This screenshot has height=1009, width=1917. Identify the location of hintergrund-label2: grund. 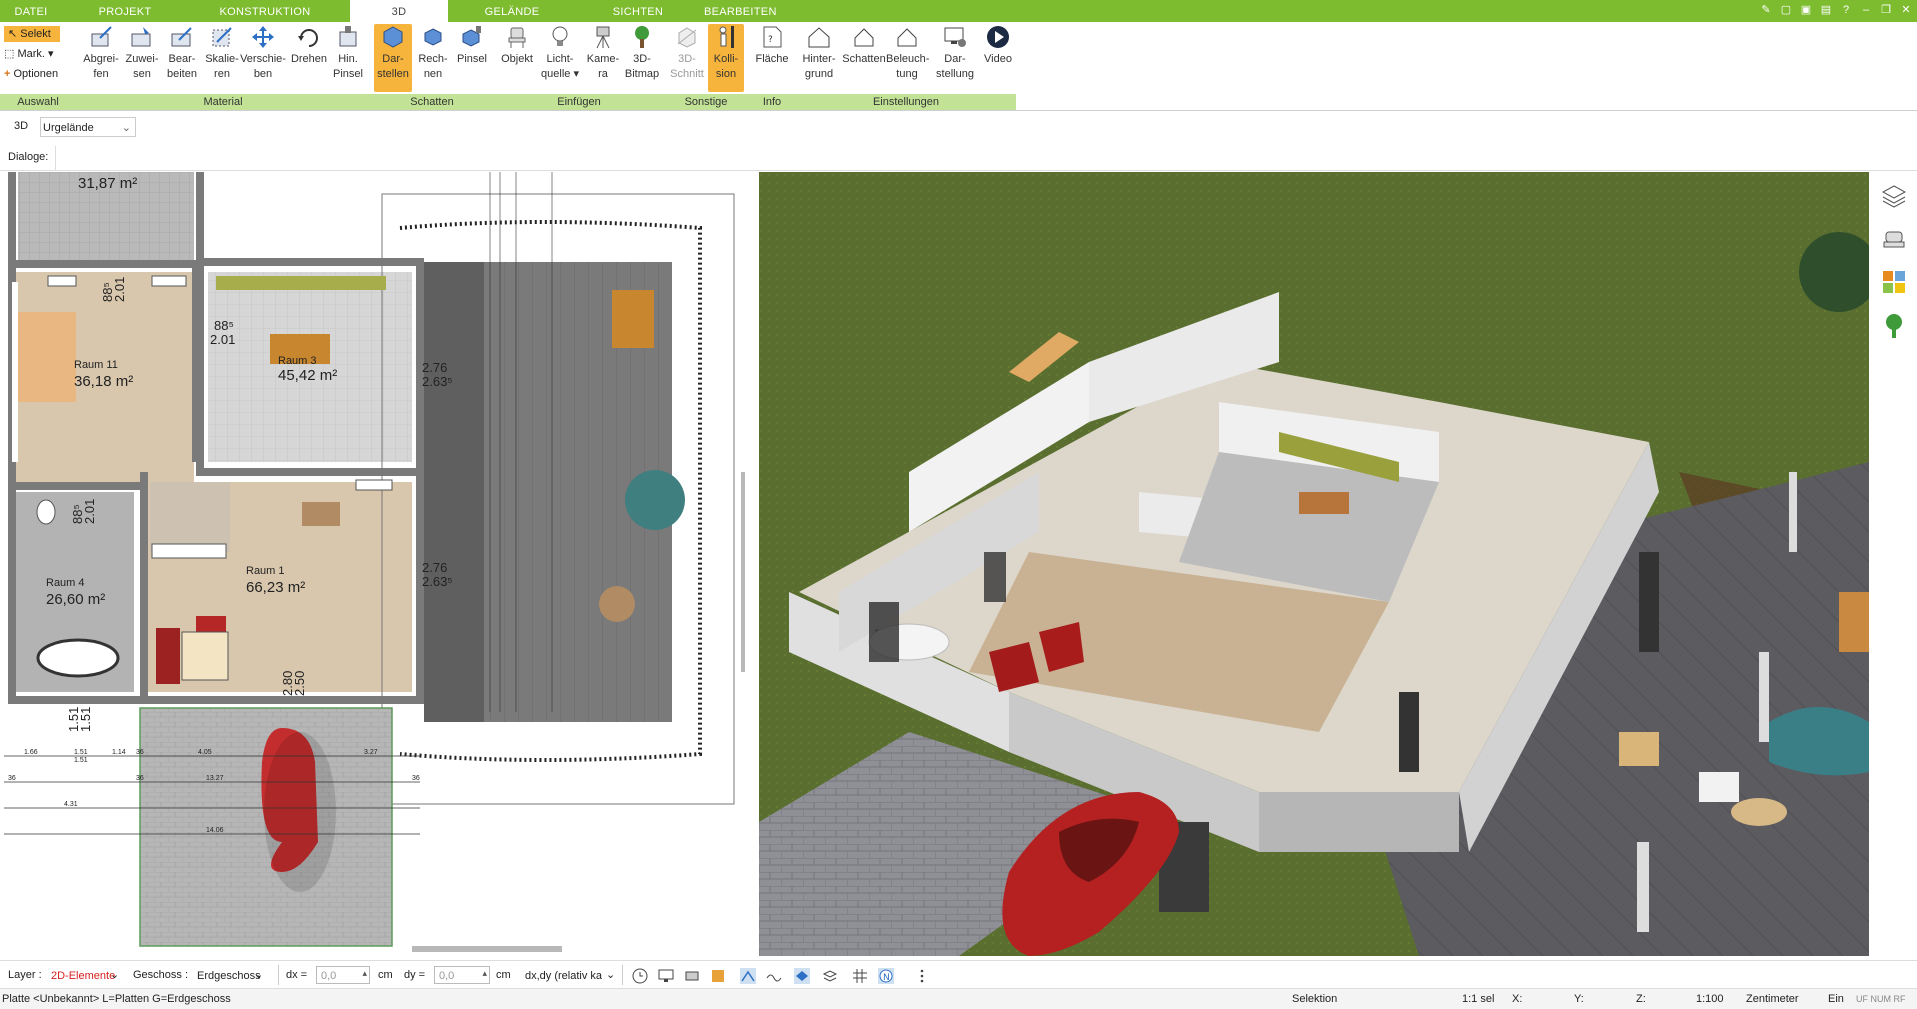
(819, 74).